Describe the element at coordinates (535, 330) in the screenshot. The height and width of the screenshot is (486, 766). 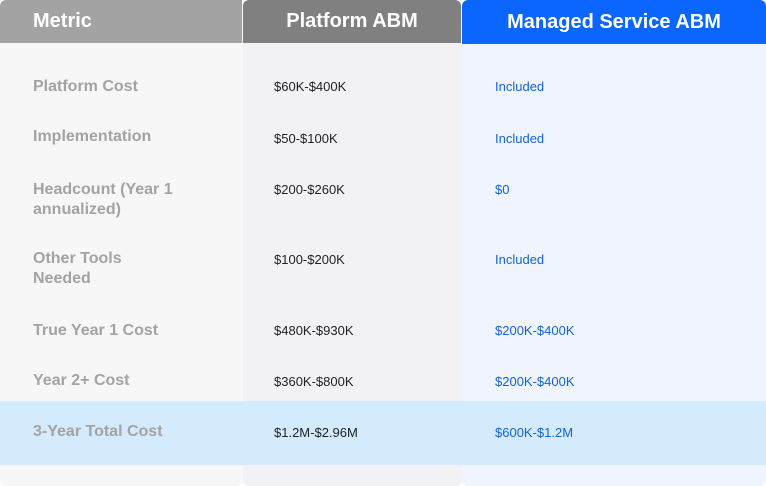
I see `row-true-year1-managed: $200K-$400K` at that location.